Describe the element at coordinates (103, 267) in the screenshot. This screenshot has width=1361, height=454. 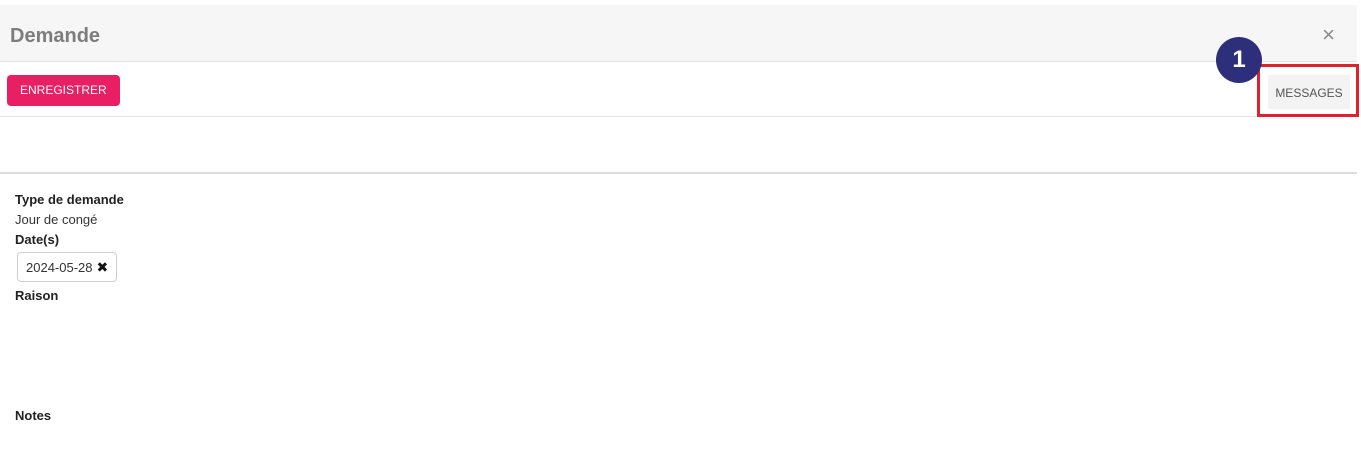
I see `remove-chip-icon: ✖` at that location.